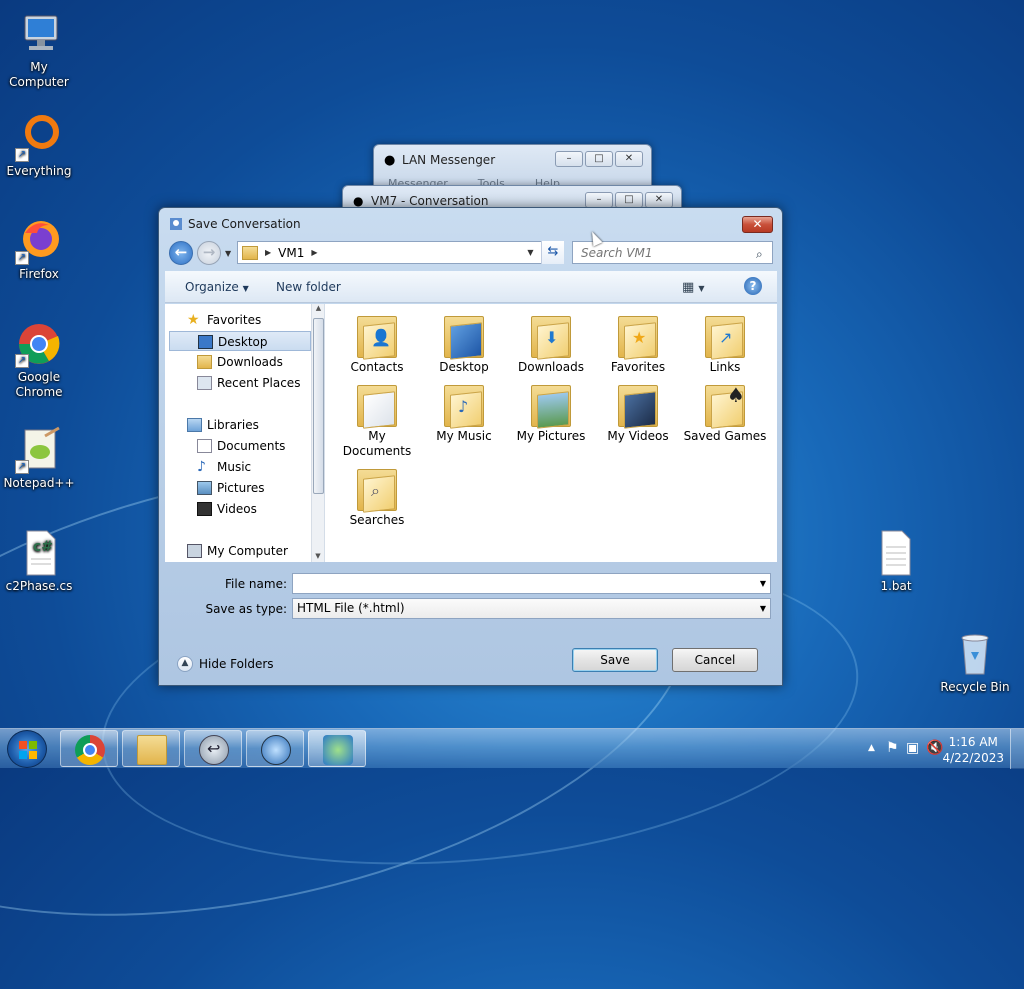 Image resolution: width=1024 pixels, height=989 pixels. What do you see at coordinates (39, 360) in the screenshot?
I see `desktop-icon-chrome: ↗ Google Chrome` at bounding box center [39, 360].